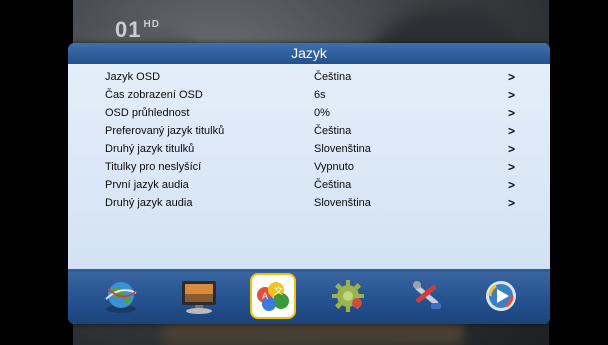 This screenshot has width=608, height=345. I want to click on setting-label: První jazyk audia, so click(147, 185).